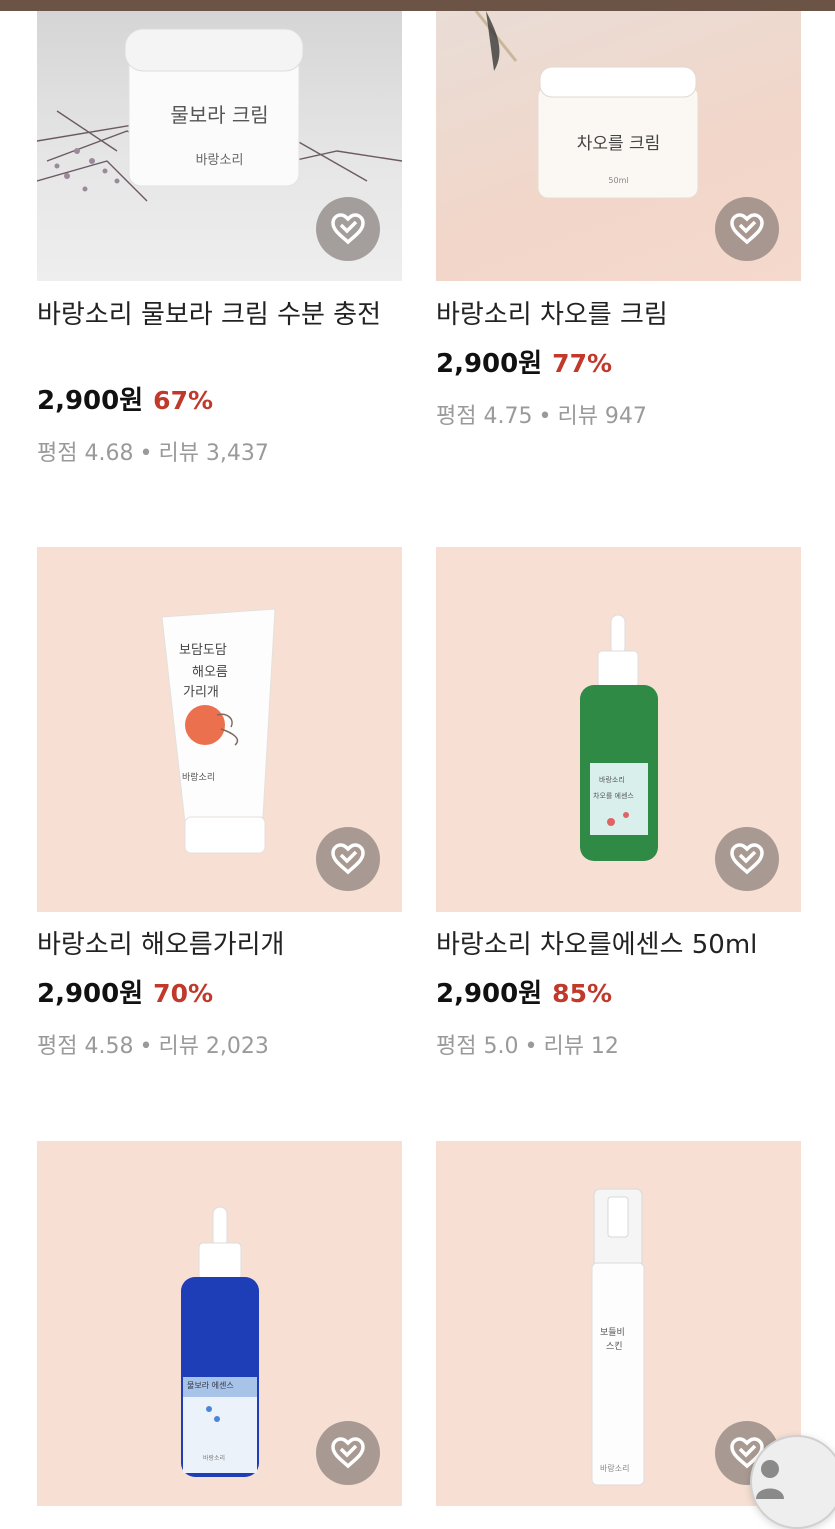 The width and height of the screenshot is (835, 1529). What do you see at coordinates (219, 146) in the screenshot?
I see `product-image: 물보라 크림 바랑소리` at bounding box center [219, 146].